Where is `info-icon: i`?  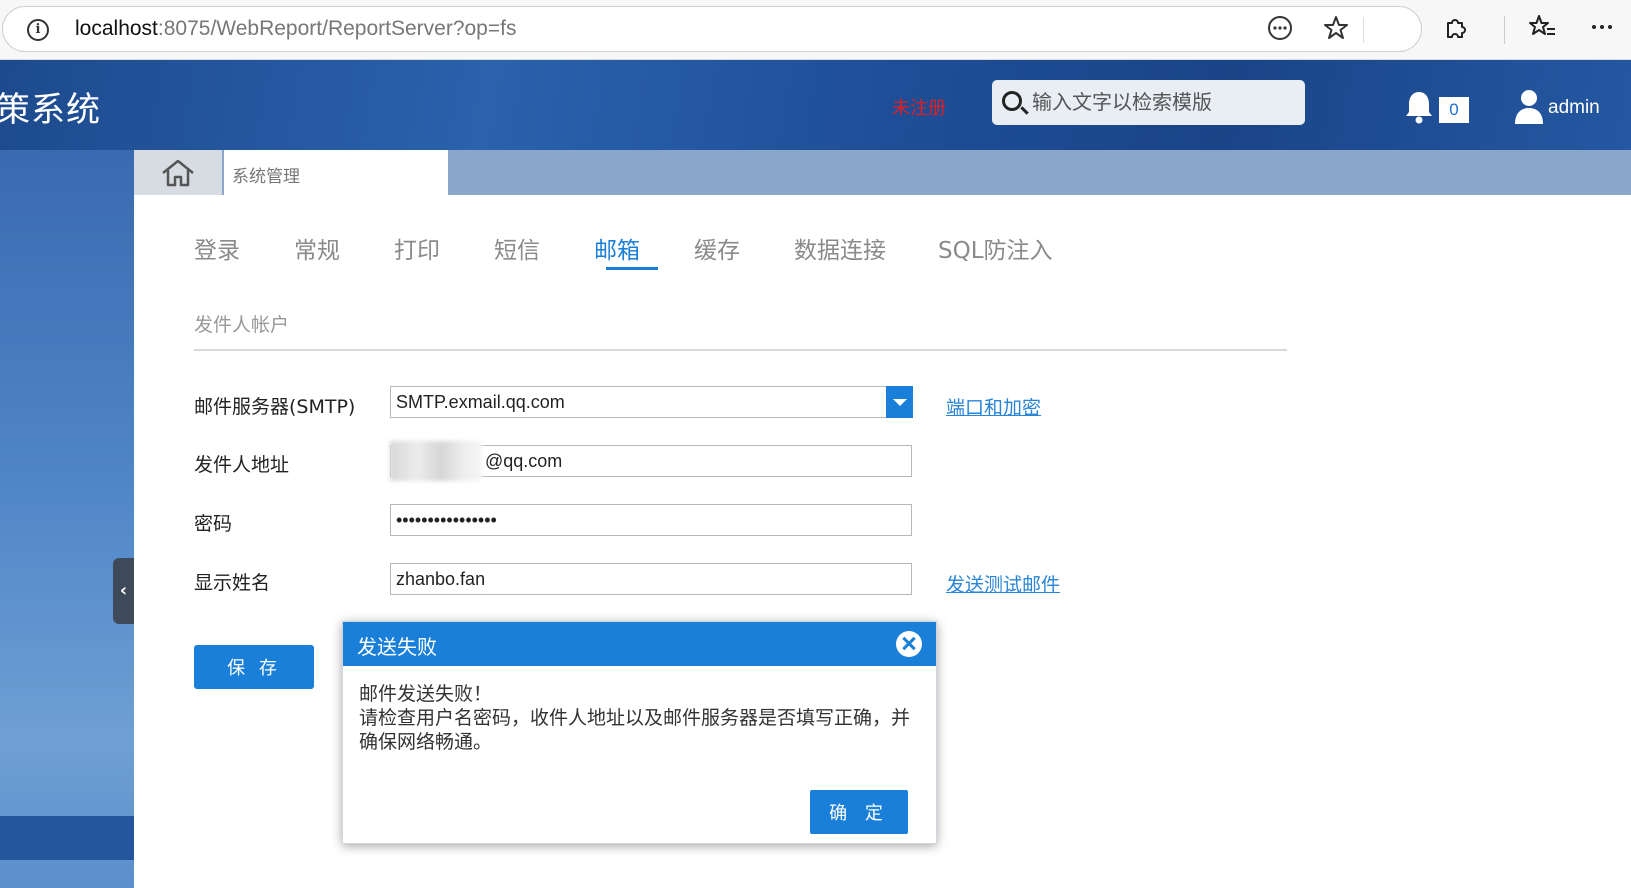 info-icon: i is located at coordinates (38, 30).